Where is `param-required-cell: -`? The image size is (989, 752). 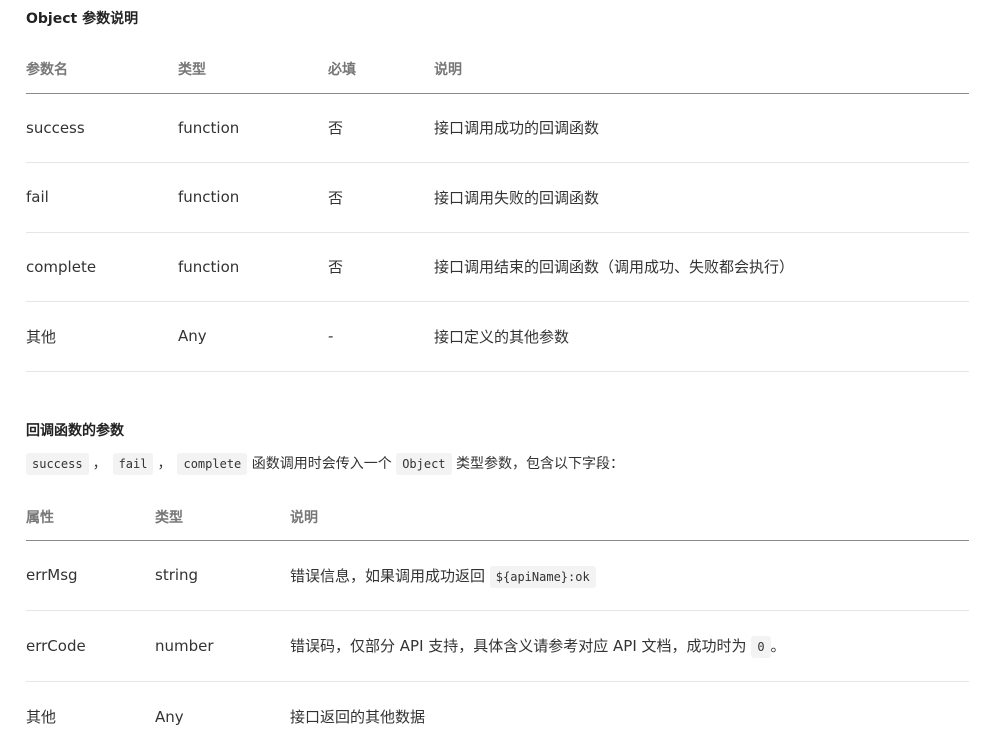
param-required-cell: - is located at coordinates (381, 336).